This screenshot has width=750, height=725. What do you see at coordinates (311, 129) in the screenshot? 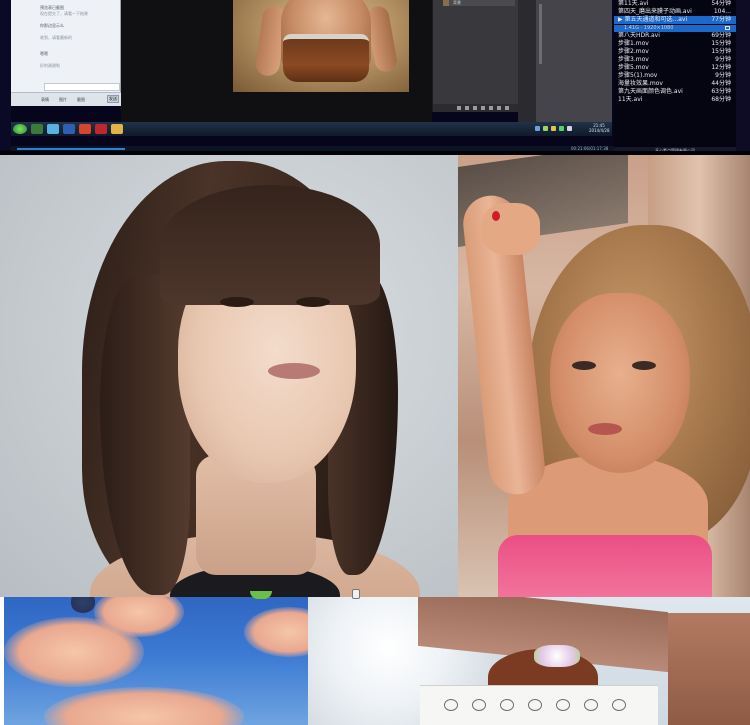
I see `taskbar: 21:45 2014/4/28` at bounding box center [311, 129].